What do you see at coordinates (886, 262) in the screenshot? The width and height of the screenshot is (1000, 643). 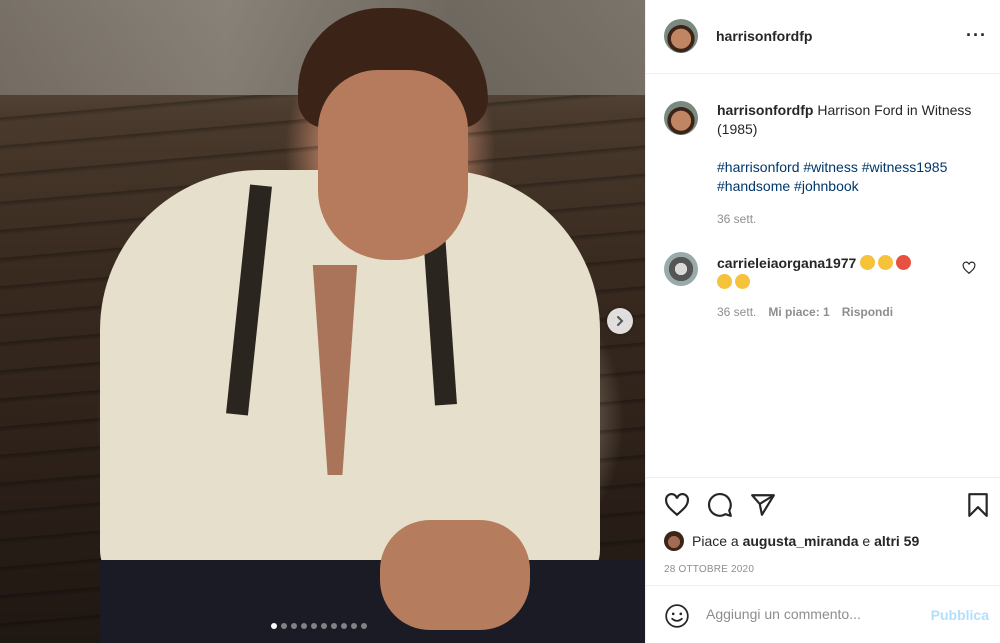 I see `relieved-face-icon` at bounding box center [886, 262].